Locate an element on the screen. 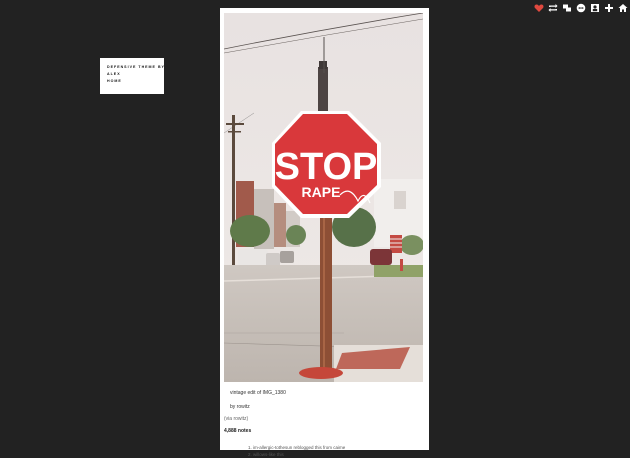  home-button is located at coordinates (622, 7).